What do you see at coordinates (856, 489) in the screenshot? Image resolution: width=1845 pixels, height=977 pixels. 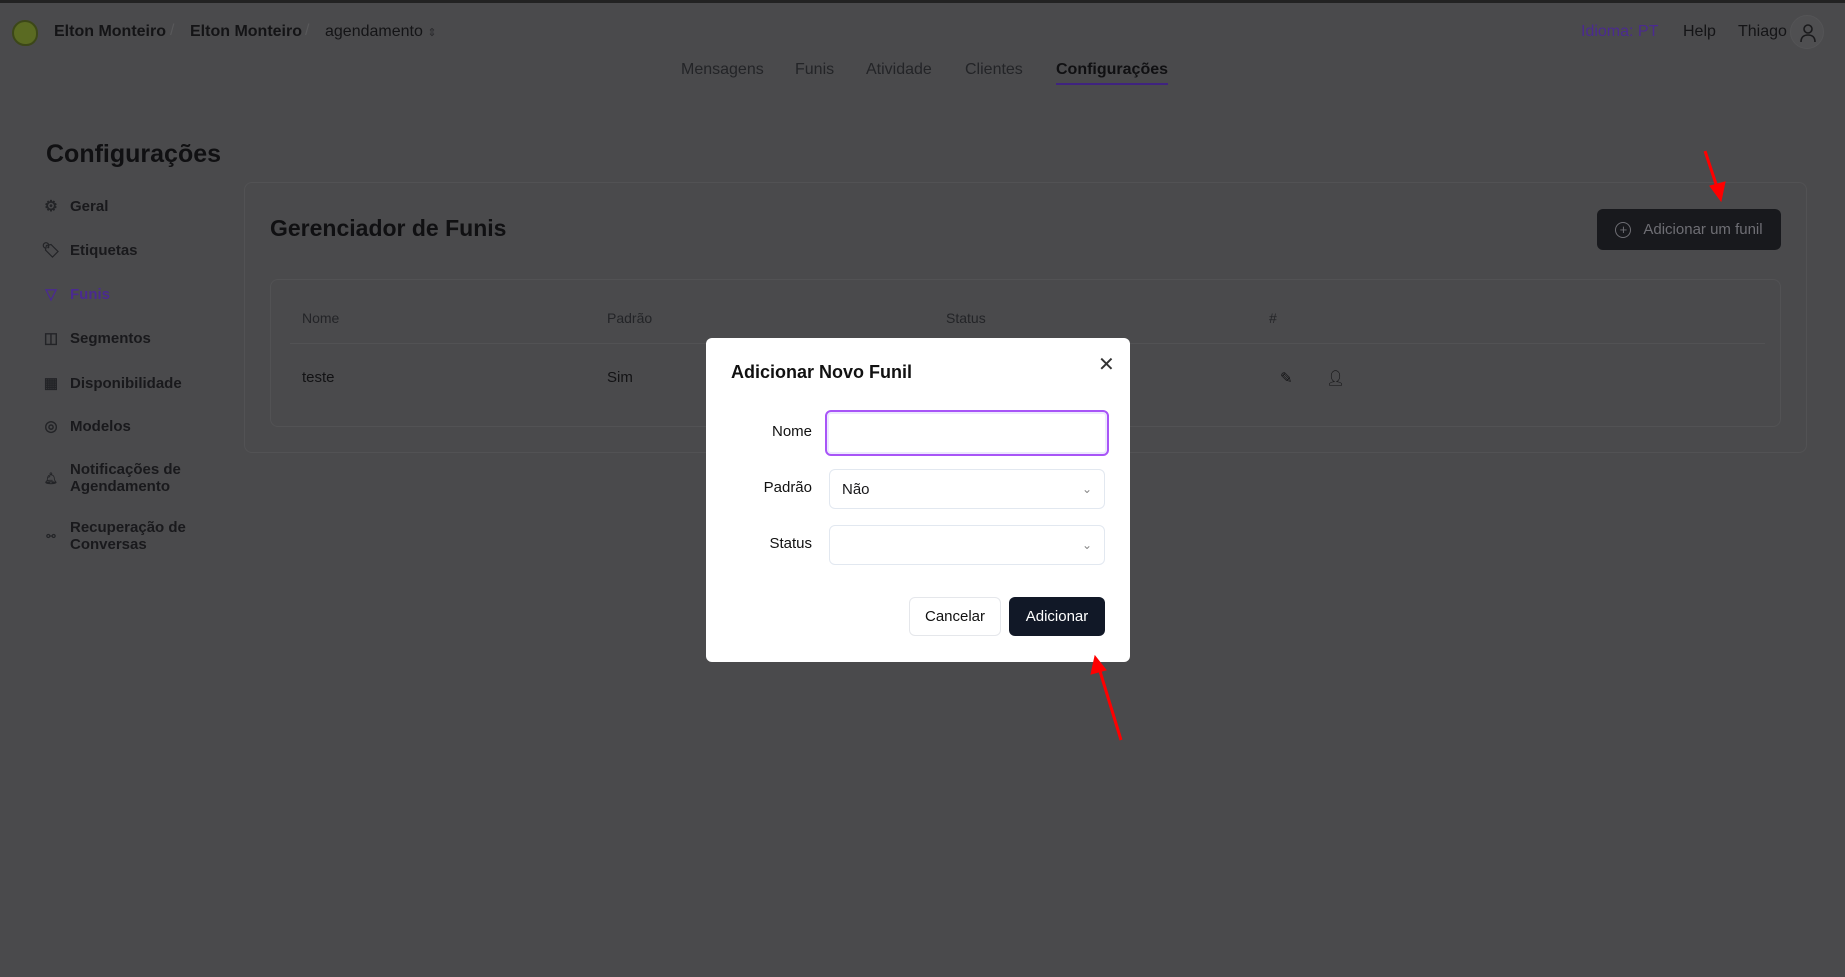 I see `padrao-value: Não` at bounding box center [856, 489].